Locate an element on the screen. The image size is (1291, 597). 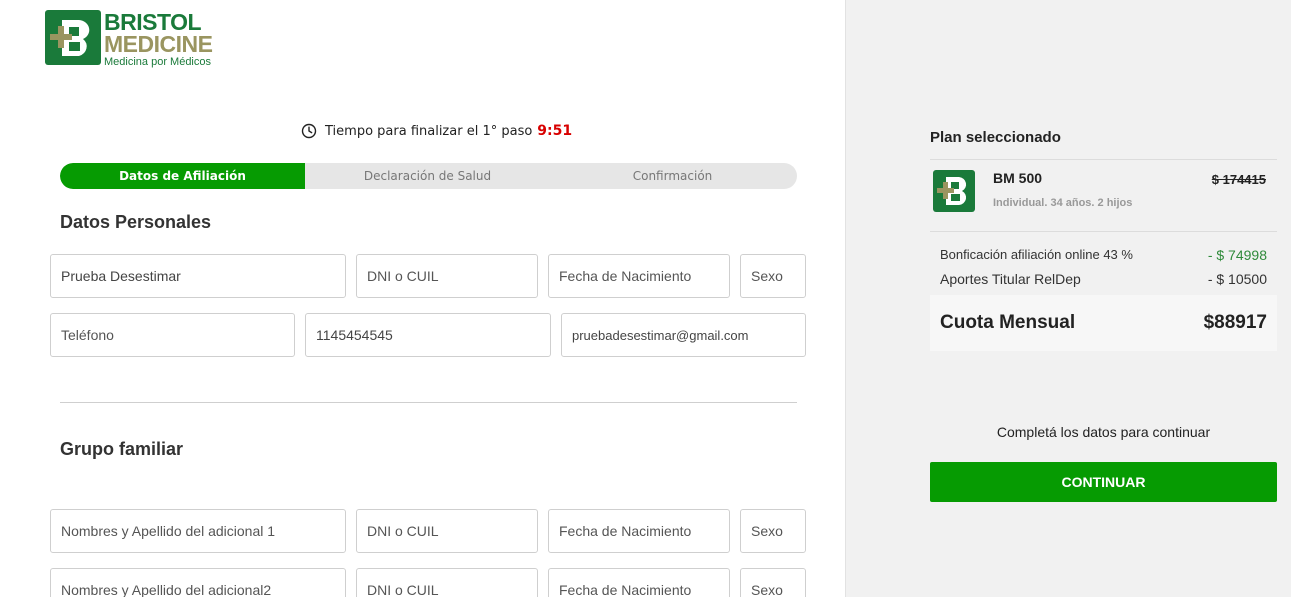
step-afiliacion: Datos de Afiliación is located at coordinates (182, 176).